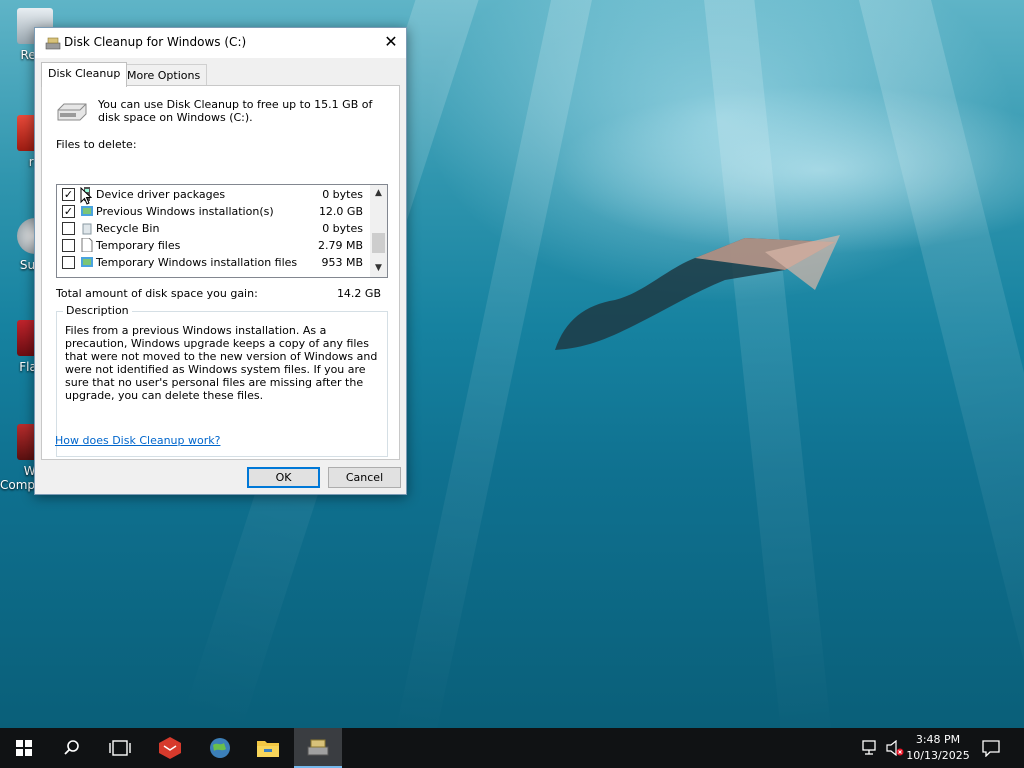 The width and height of the screenshot is (1024, 768). What do you see at coordinates (157, 293) in the screenshot?
I see `total-gain-label: Total amount of disk space you gain:` at bounding box center [157, 293].